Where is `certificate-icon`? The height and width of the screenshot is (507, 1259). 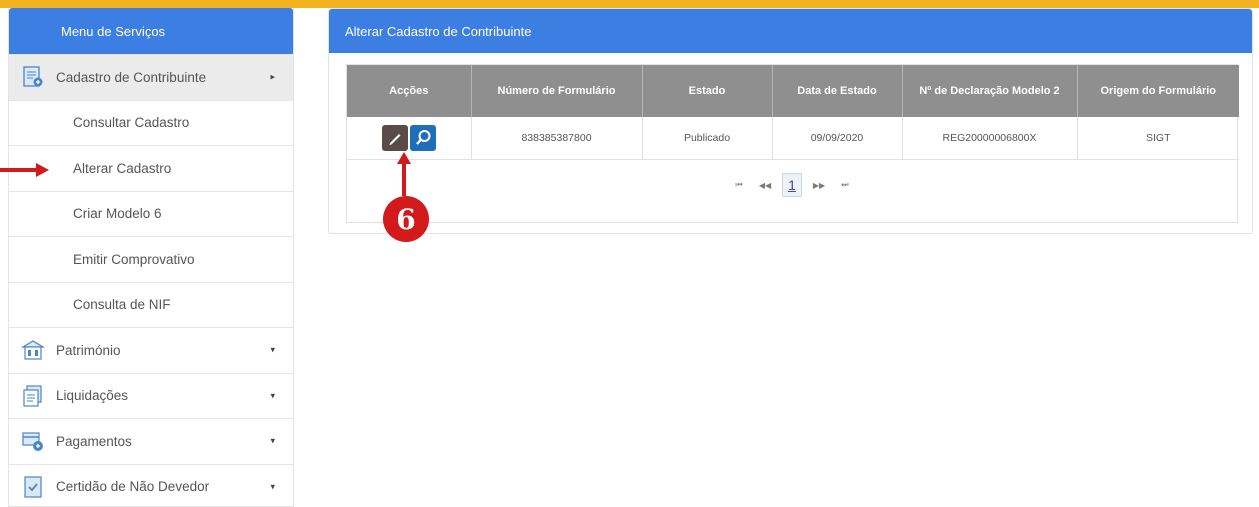
certificate-icon is located at coordinates (33, 487).